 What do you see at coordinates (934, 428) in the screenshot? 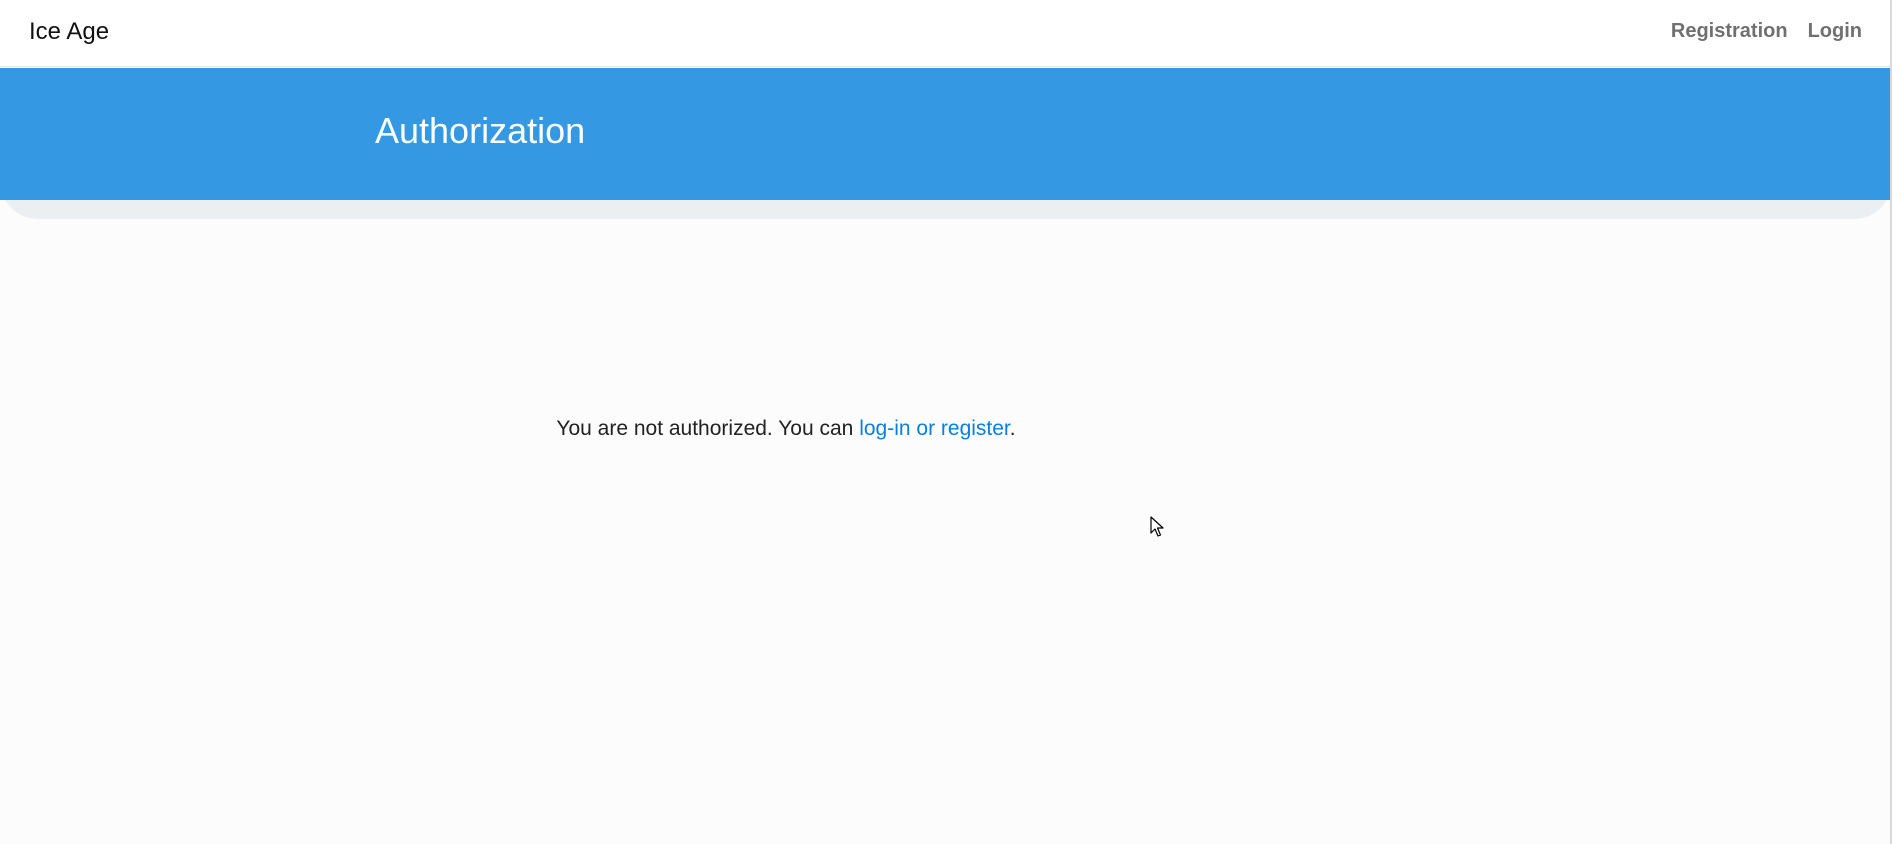
I see `login-or-register-link: log-in or register` at bounding box center [934, 428].